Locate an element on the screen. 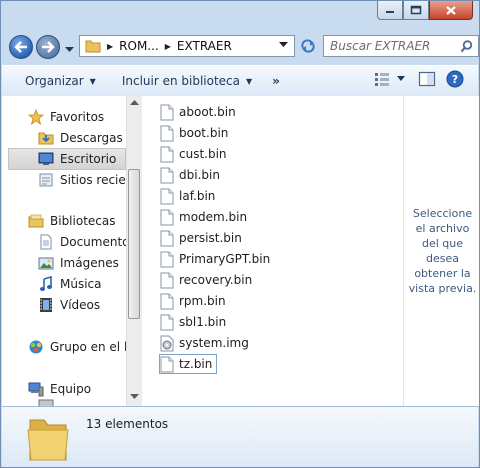 The width and height of the screenshot is (480, 468). file-item: recovery.bin is located at coordinates (206, 280).